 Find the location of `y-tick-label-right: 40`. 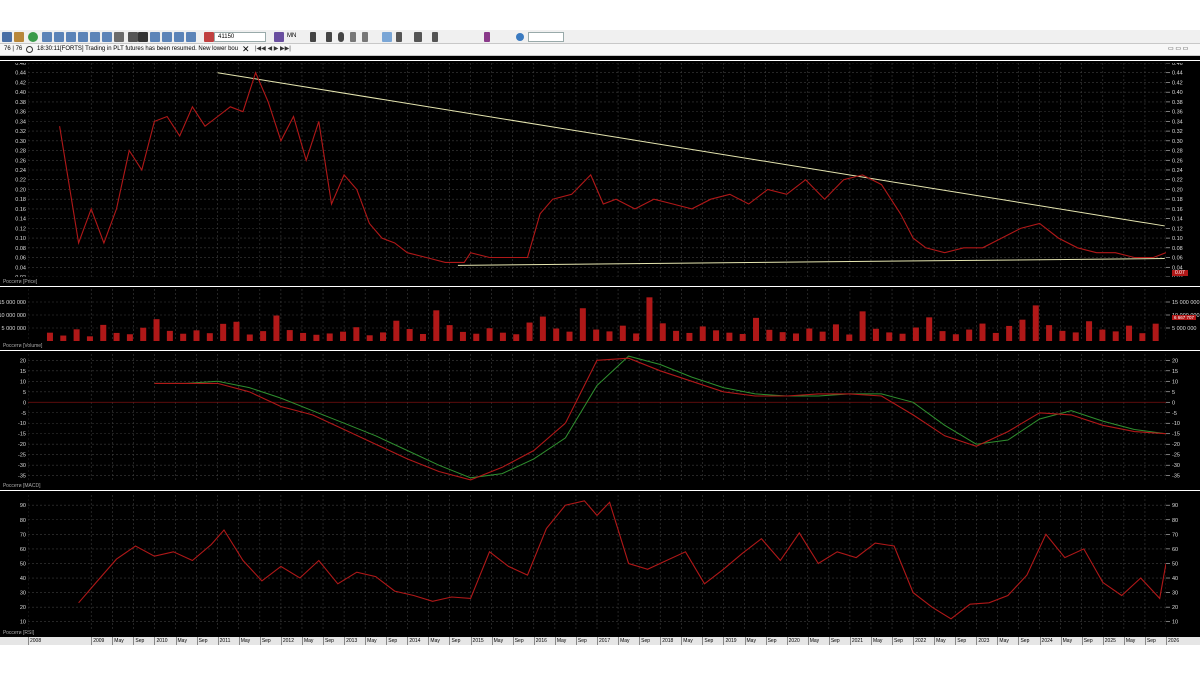

y-tick-label-right: 40 is located at coordinates (1175, 579).